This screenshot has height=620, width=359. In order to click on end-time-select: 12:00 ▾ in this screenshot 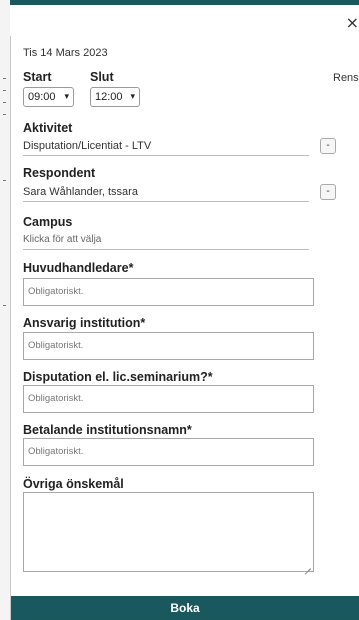, I will do `click(115, 97)`.